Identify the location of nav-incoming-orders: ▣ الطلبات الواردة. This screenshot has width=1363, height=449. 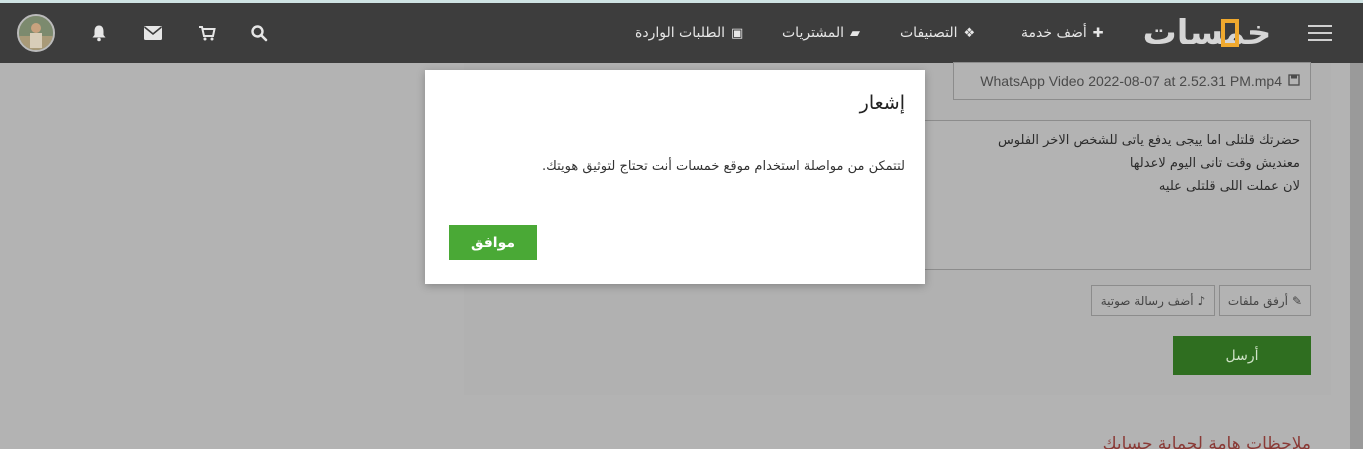
(689, 33).